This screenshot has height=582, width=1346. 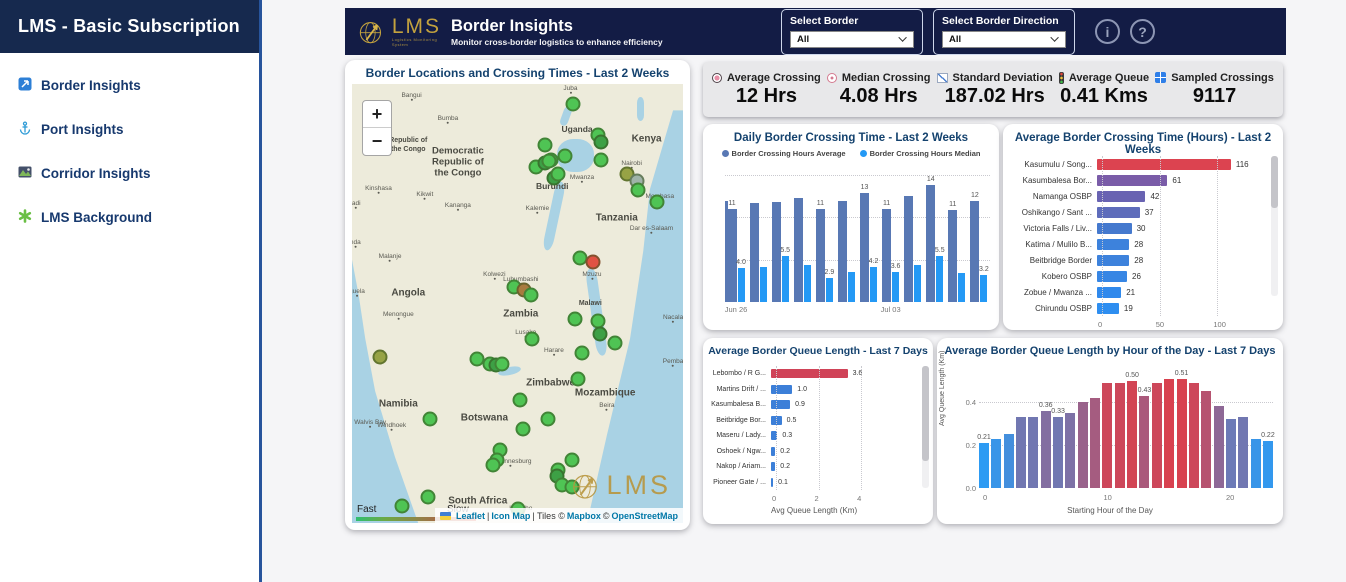 I want to click on hour-bar: 0.22, so click(x=1268, y=460).